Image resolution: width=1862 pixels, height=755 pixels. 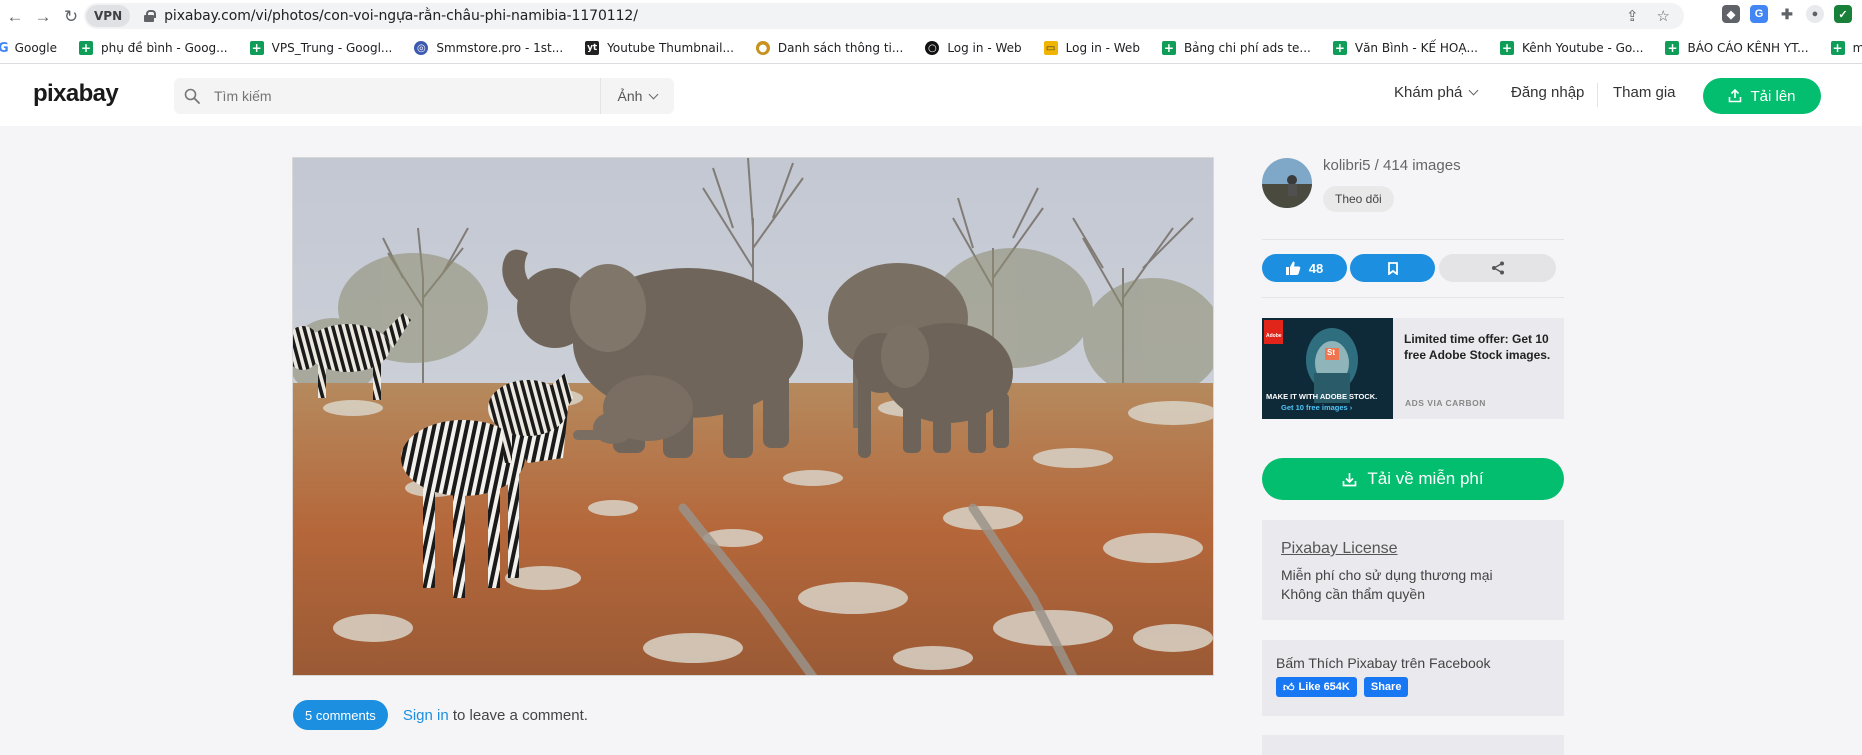 What do you see at coordinates (1293, 268) in the screenshot?
I see `thumbs-up-icon` at bounding box center [1293, 268].